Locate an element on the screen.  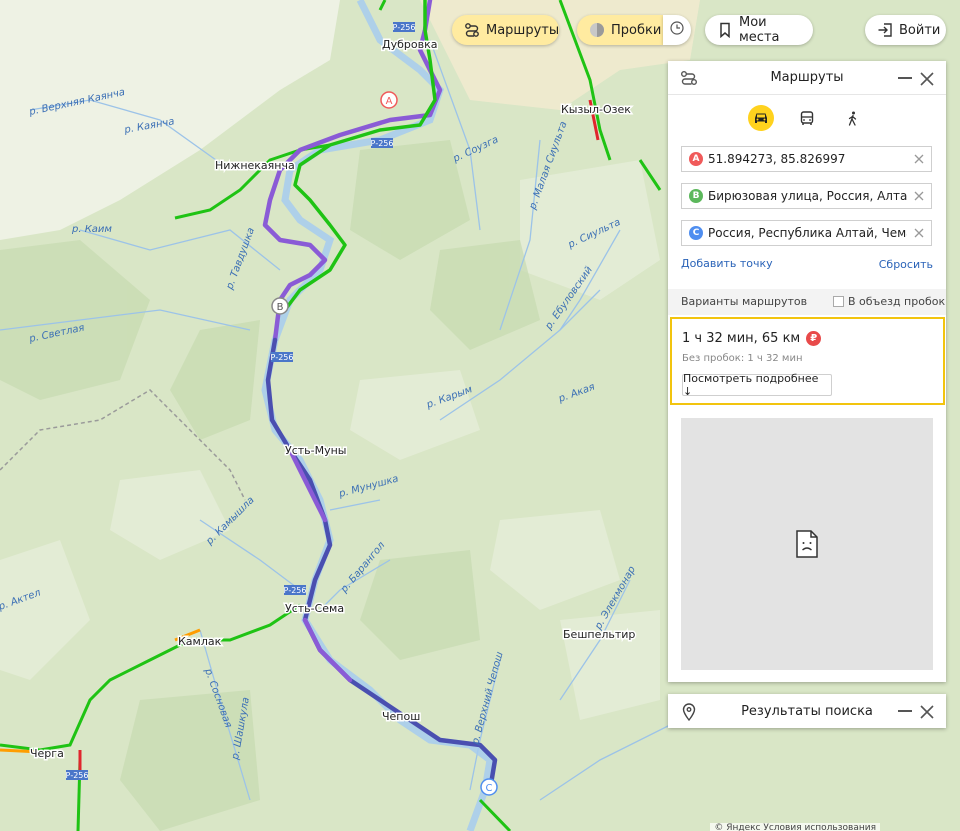
waypoint-marker-c: C is located at coordinates (696, 233).